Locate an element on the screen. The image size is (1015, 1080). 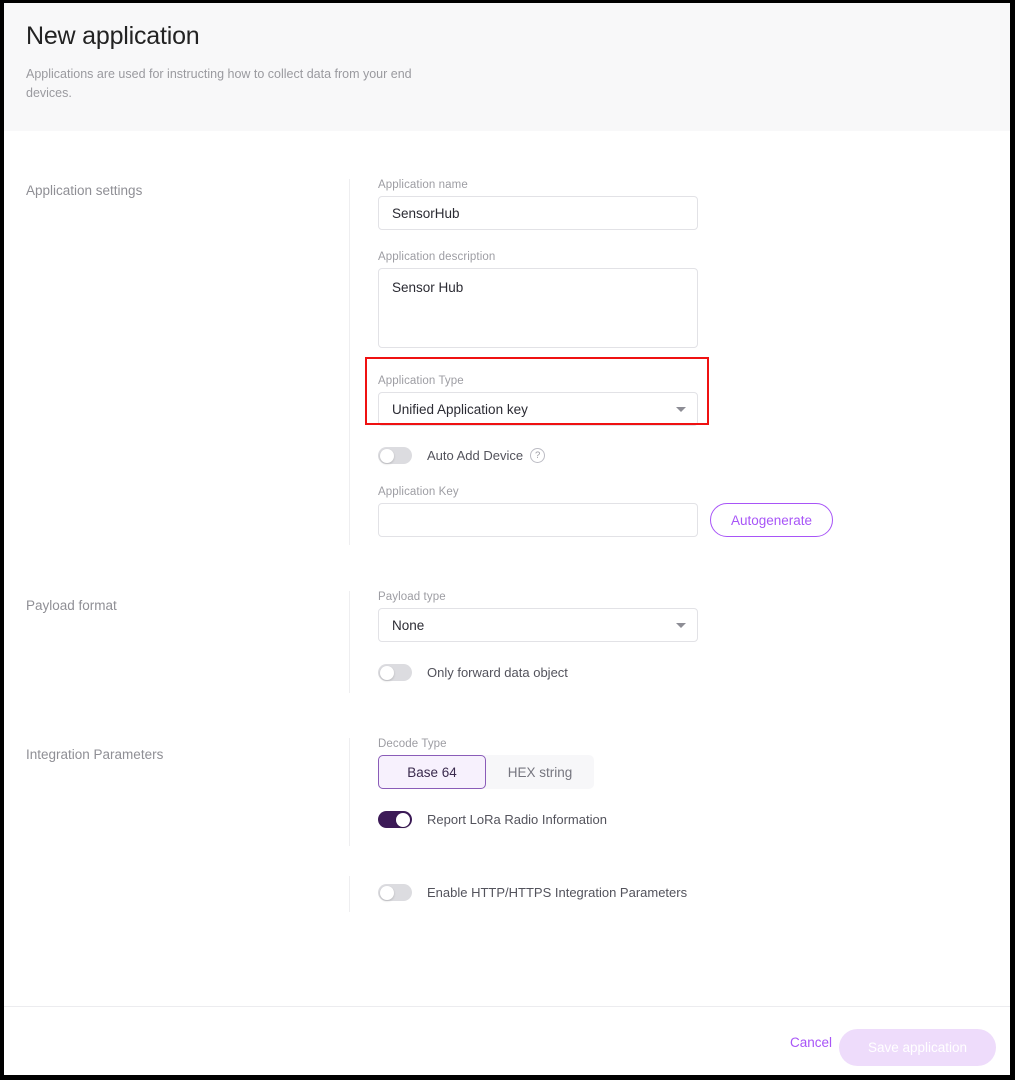
only-forward-data-object-toggle is located at coordinates (395, 672).